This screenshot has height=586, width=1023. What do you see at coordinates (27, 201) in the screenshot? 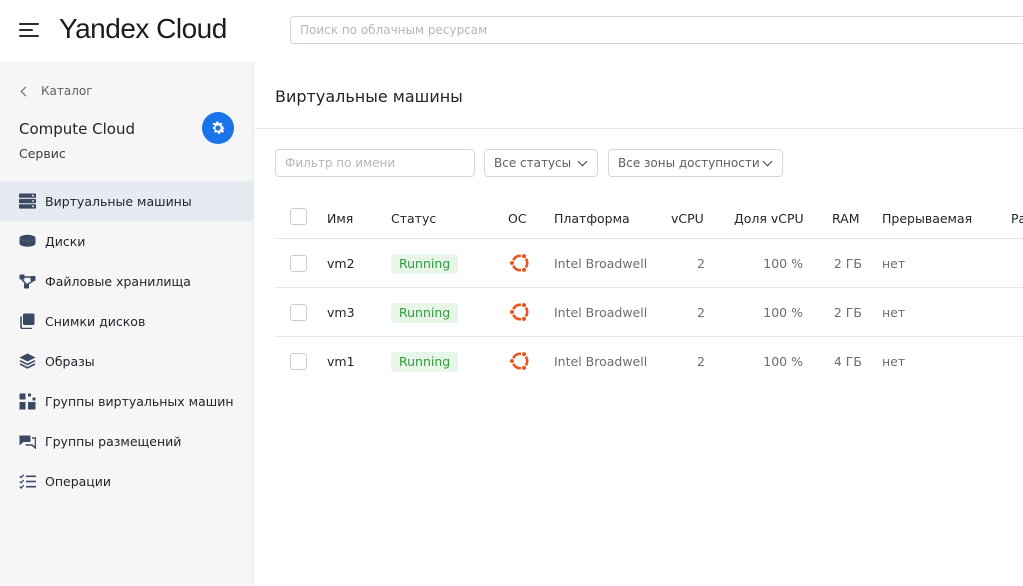
I see `server-icon` at bounding box center [27, 201].